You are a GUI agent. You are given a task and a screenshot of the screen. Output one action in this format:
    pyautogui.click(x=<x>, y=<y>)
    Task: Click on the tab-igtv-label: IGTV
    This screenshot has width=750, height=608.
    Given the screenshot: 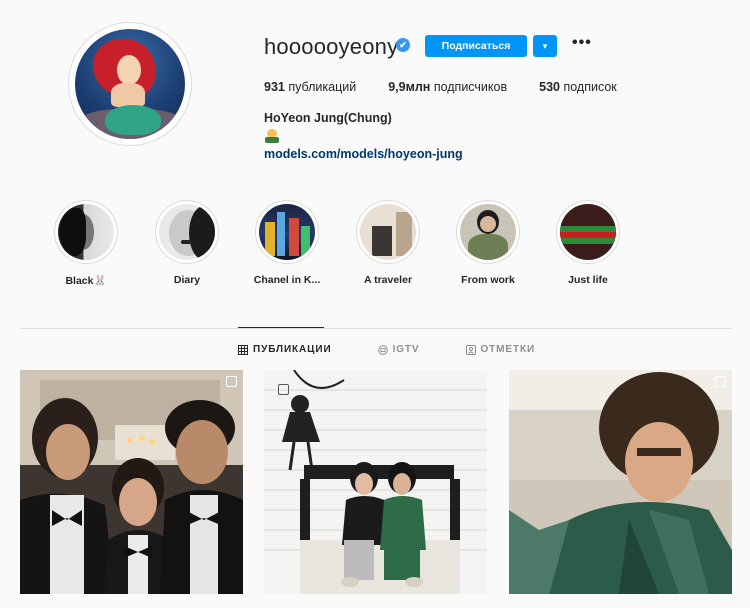 What is the action you would take?
    pyautogui.click(x=406, y=349)
    